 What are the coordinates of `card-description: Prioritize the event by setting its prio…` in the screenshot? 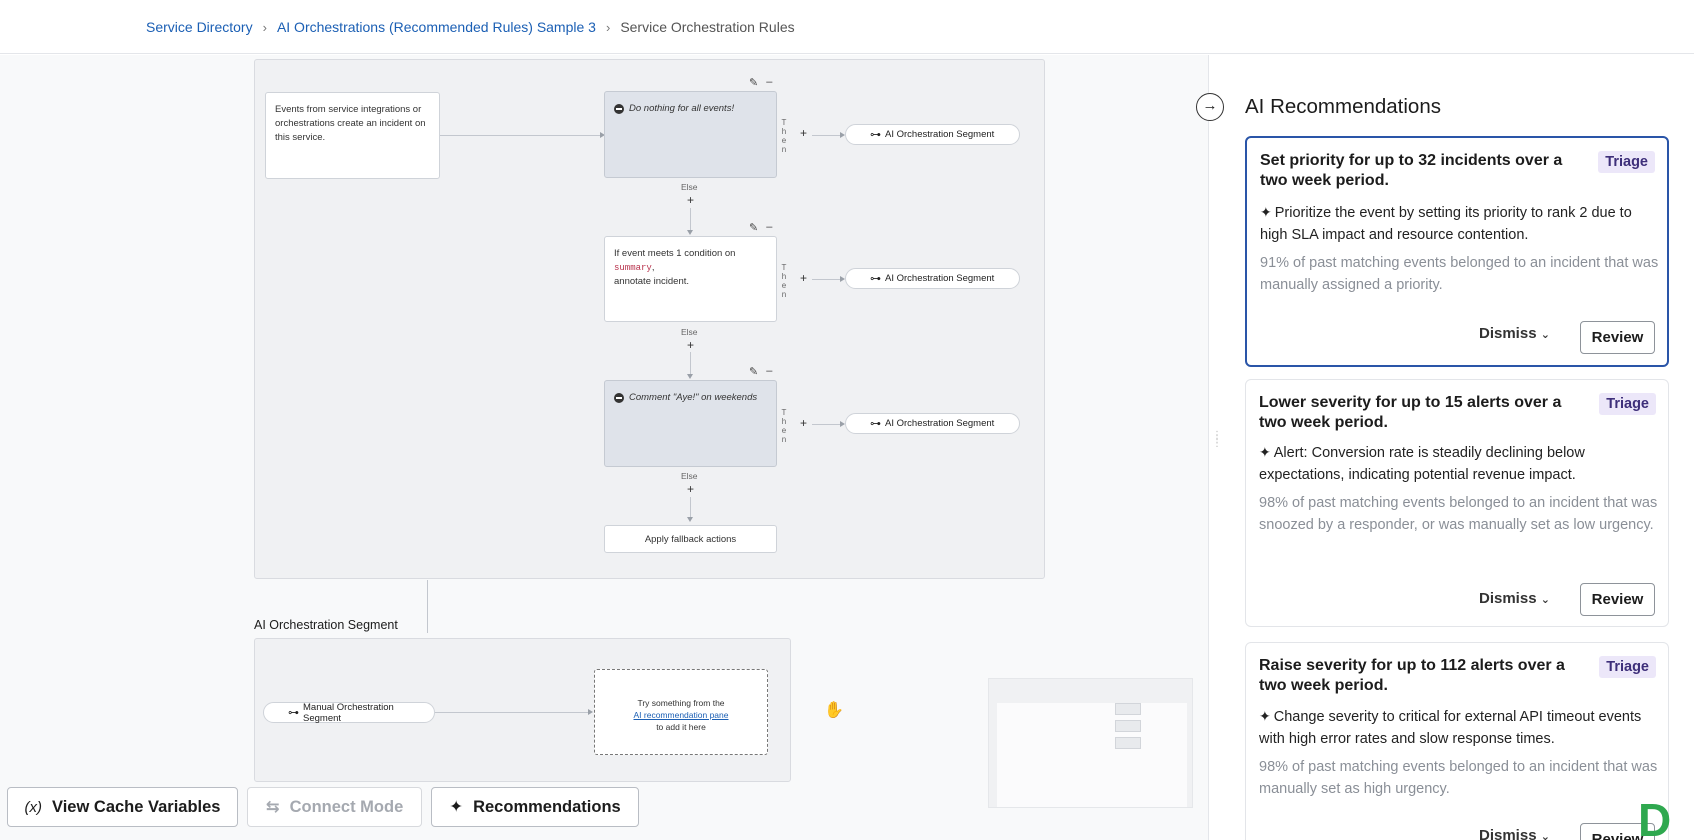 It's located at (1446, 224).